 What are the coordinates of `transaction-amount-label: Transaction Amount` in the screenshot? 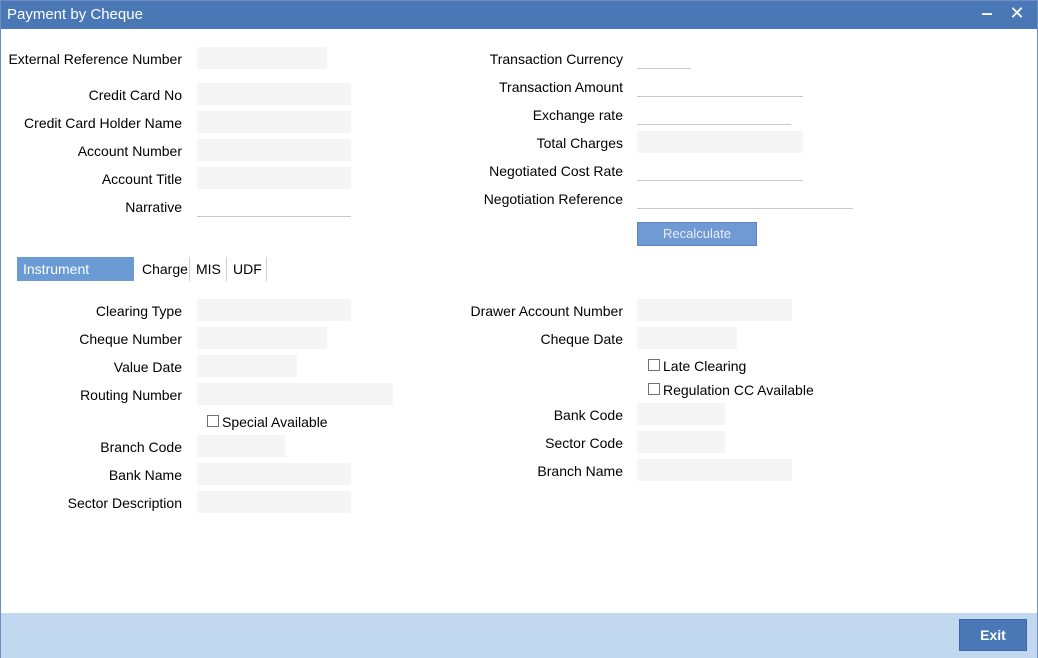 It's located at (561, 87).